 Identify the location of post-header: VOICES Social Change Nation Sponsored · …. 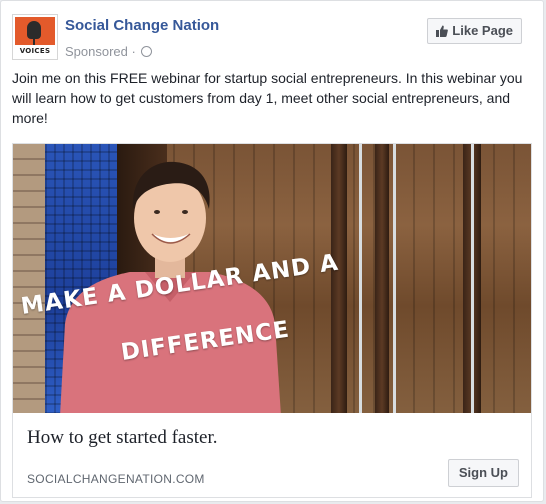
(272, 39).